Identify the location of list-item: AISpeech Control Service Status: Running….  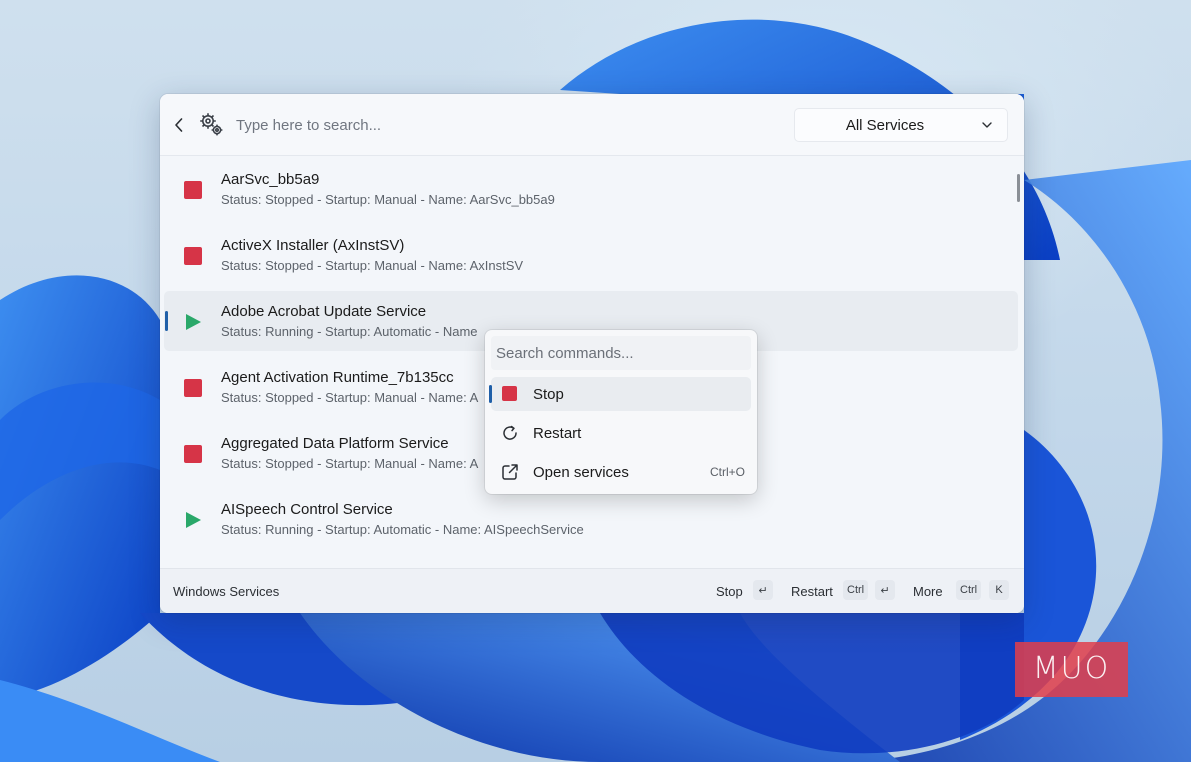
(591, 519).